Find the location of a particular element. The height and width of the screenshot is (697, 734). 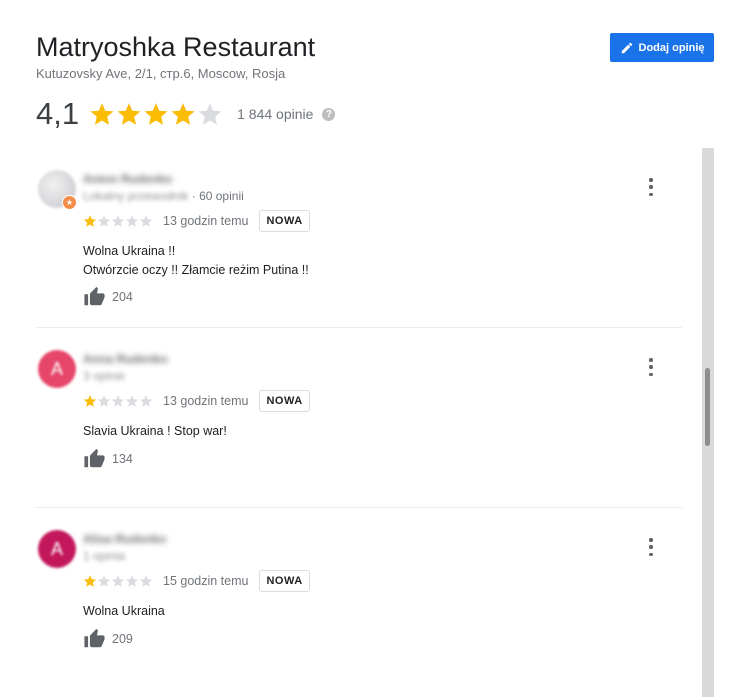

reviewer-meta-blurred: Lokalny przewodnik is located at coordinates (136, 196).